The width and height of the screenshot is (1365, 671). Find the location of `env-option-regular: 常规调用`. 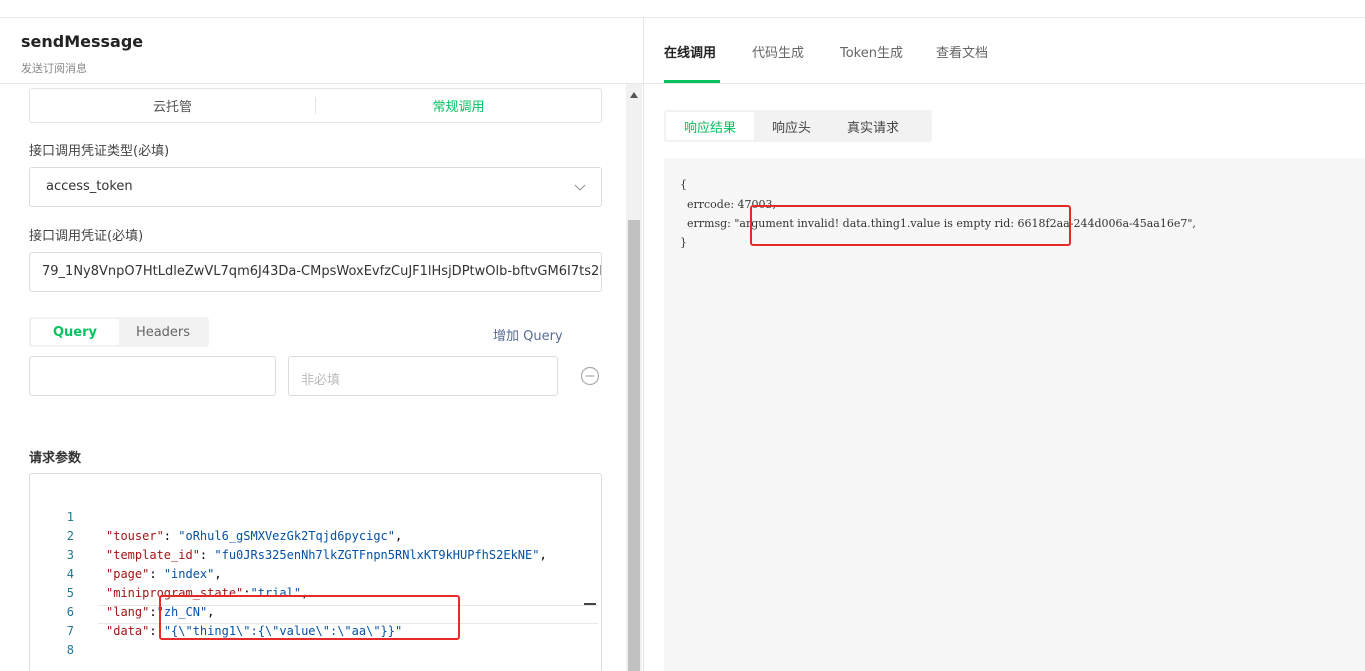

env-option-regular: 常规调用 is located at coordinates (458, 105).